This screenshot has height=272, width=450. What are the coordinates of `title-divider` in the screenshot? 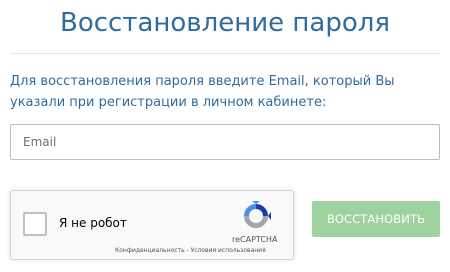 It's located at (225, 53).